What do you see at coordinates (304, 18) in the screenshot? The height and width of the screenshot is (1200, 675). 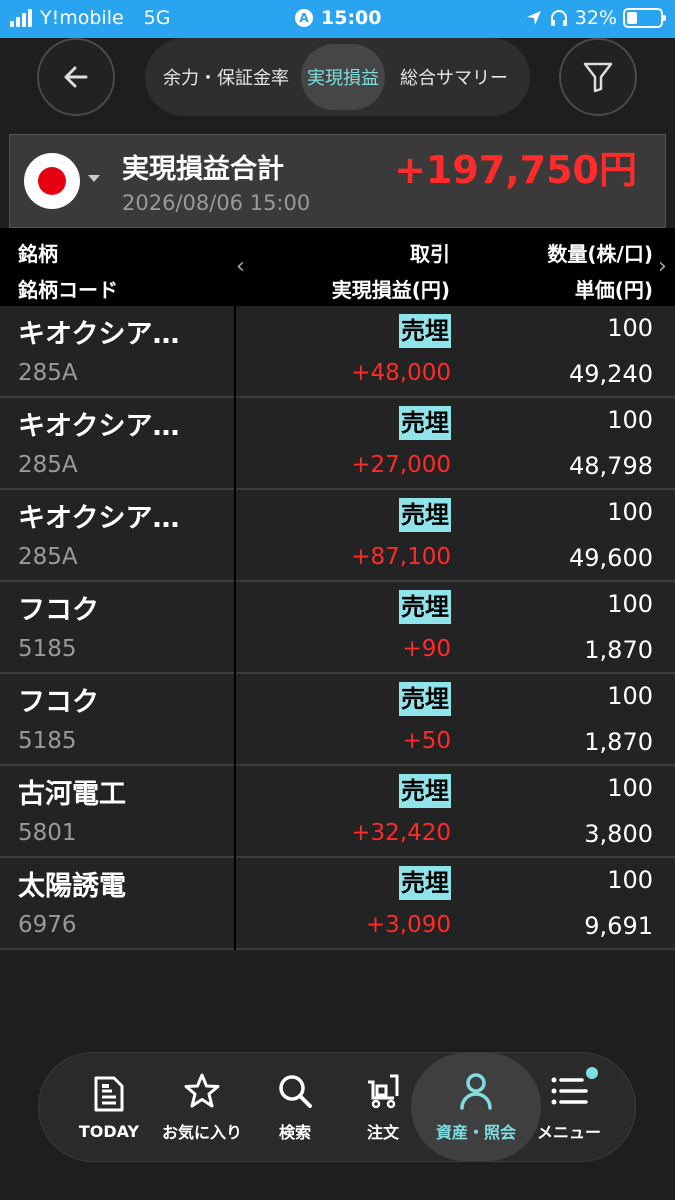 I see `navigation-icon: A` at bounding box center [304, 18].